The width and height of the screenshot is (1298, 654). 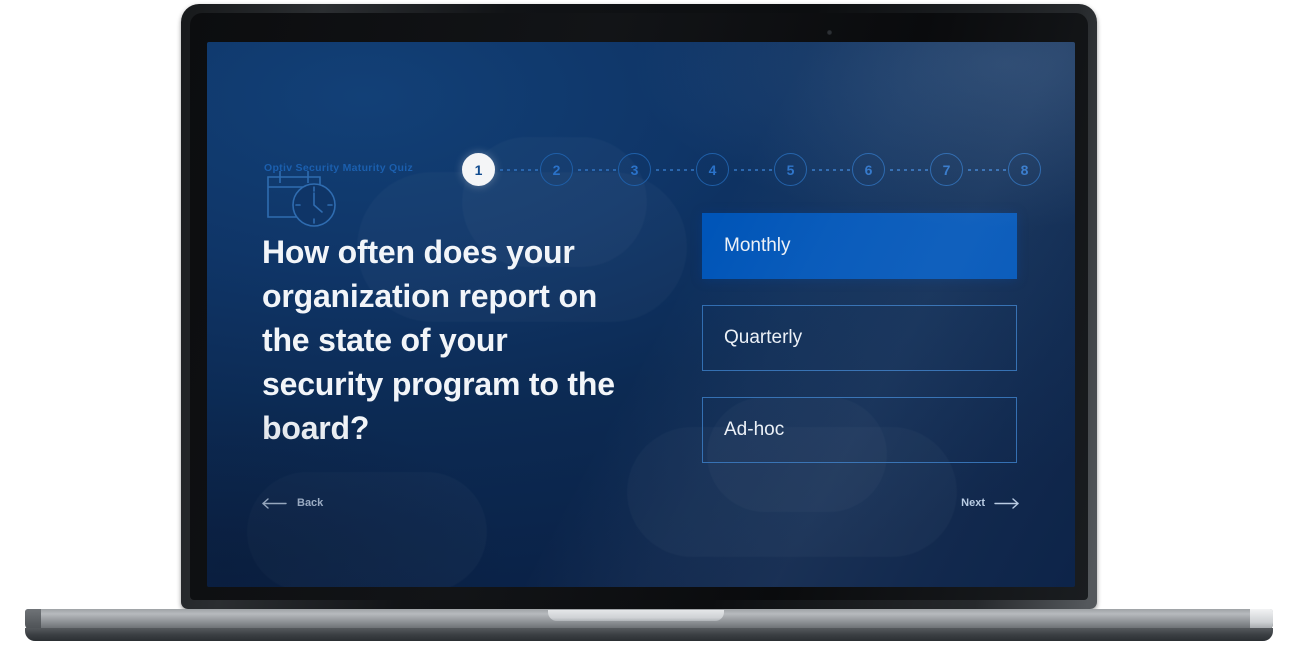 What do you see at coordinates (757, 245) in the screenshot?
I see `answer-option-label: Monthly` at bounding box center [757, 245].